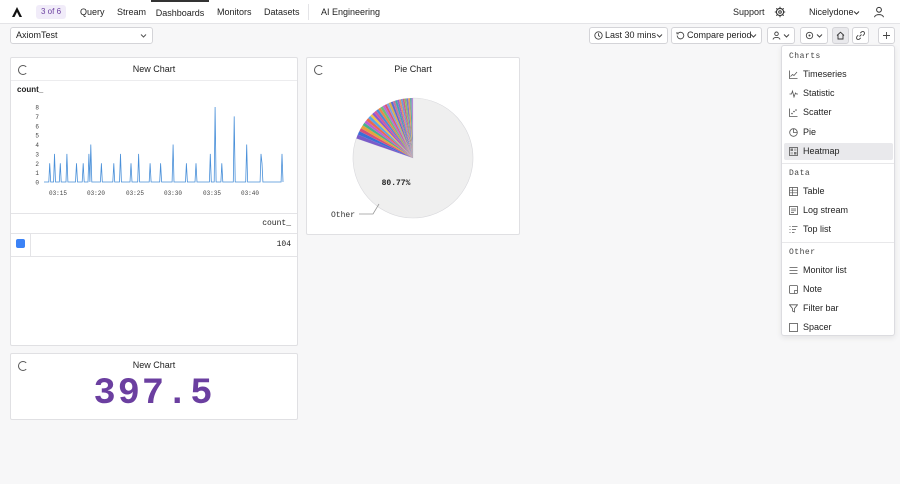 The image size is (900, 484). Describe the element at coordinates (283, 244) in the screenshot. I see `table-cell-value: 104` at that location.